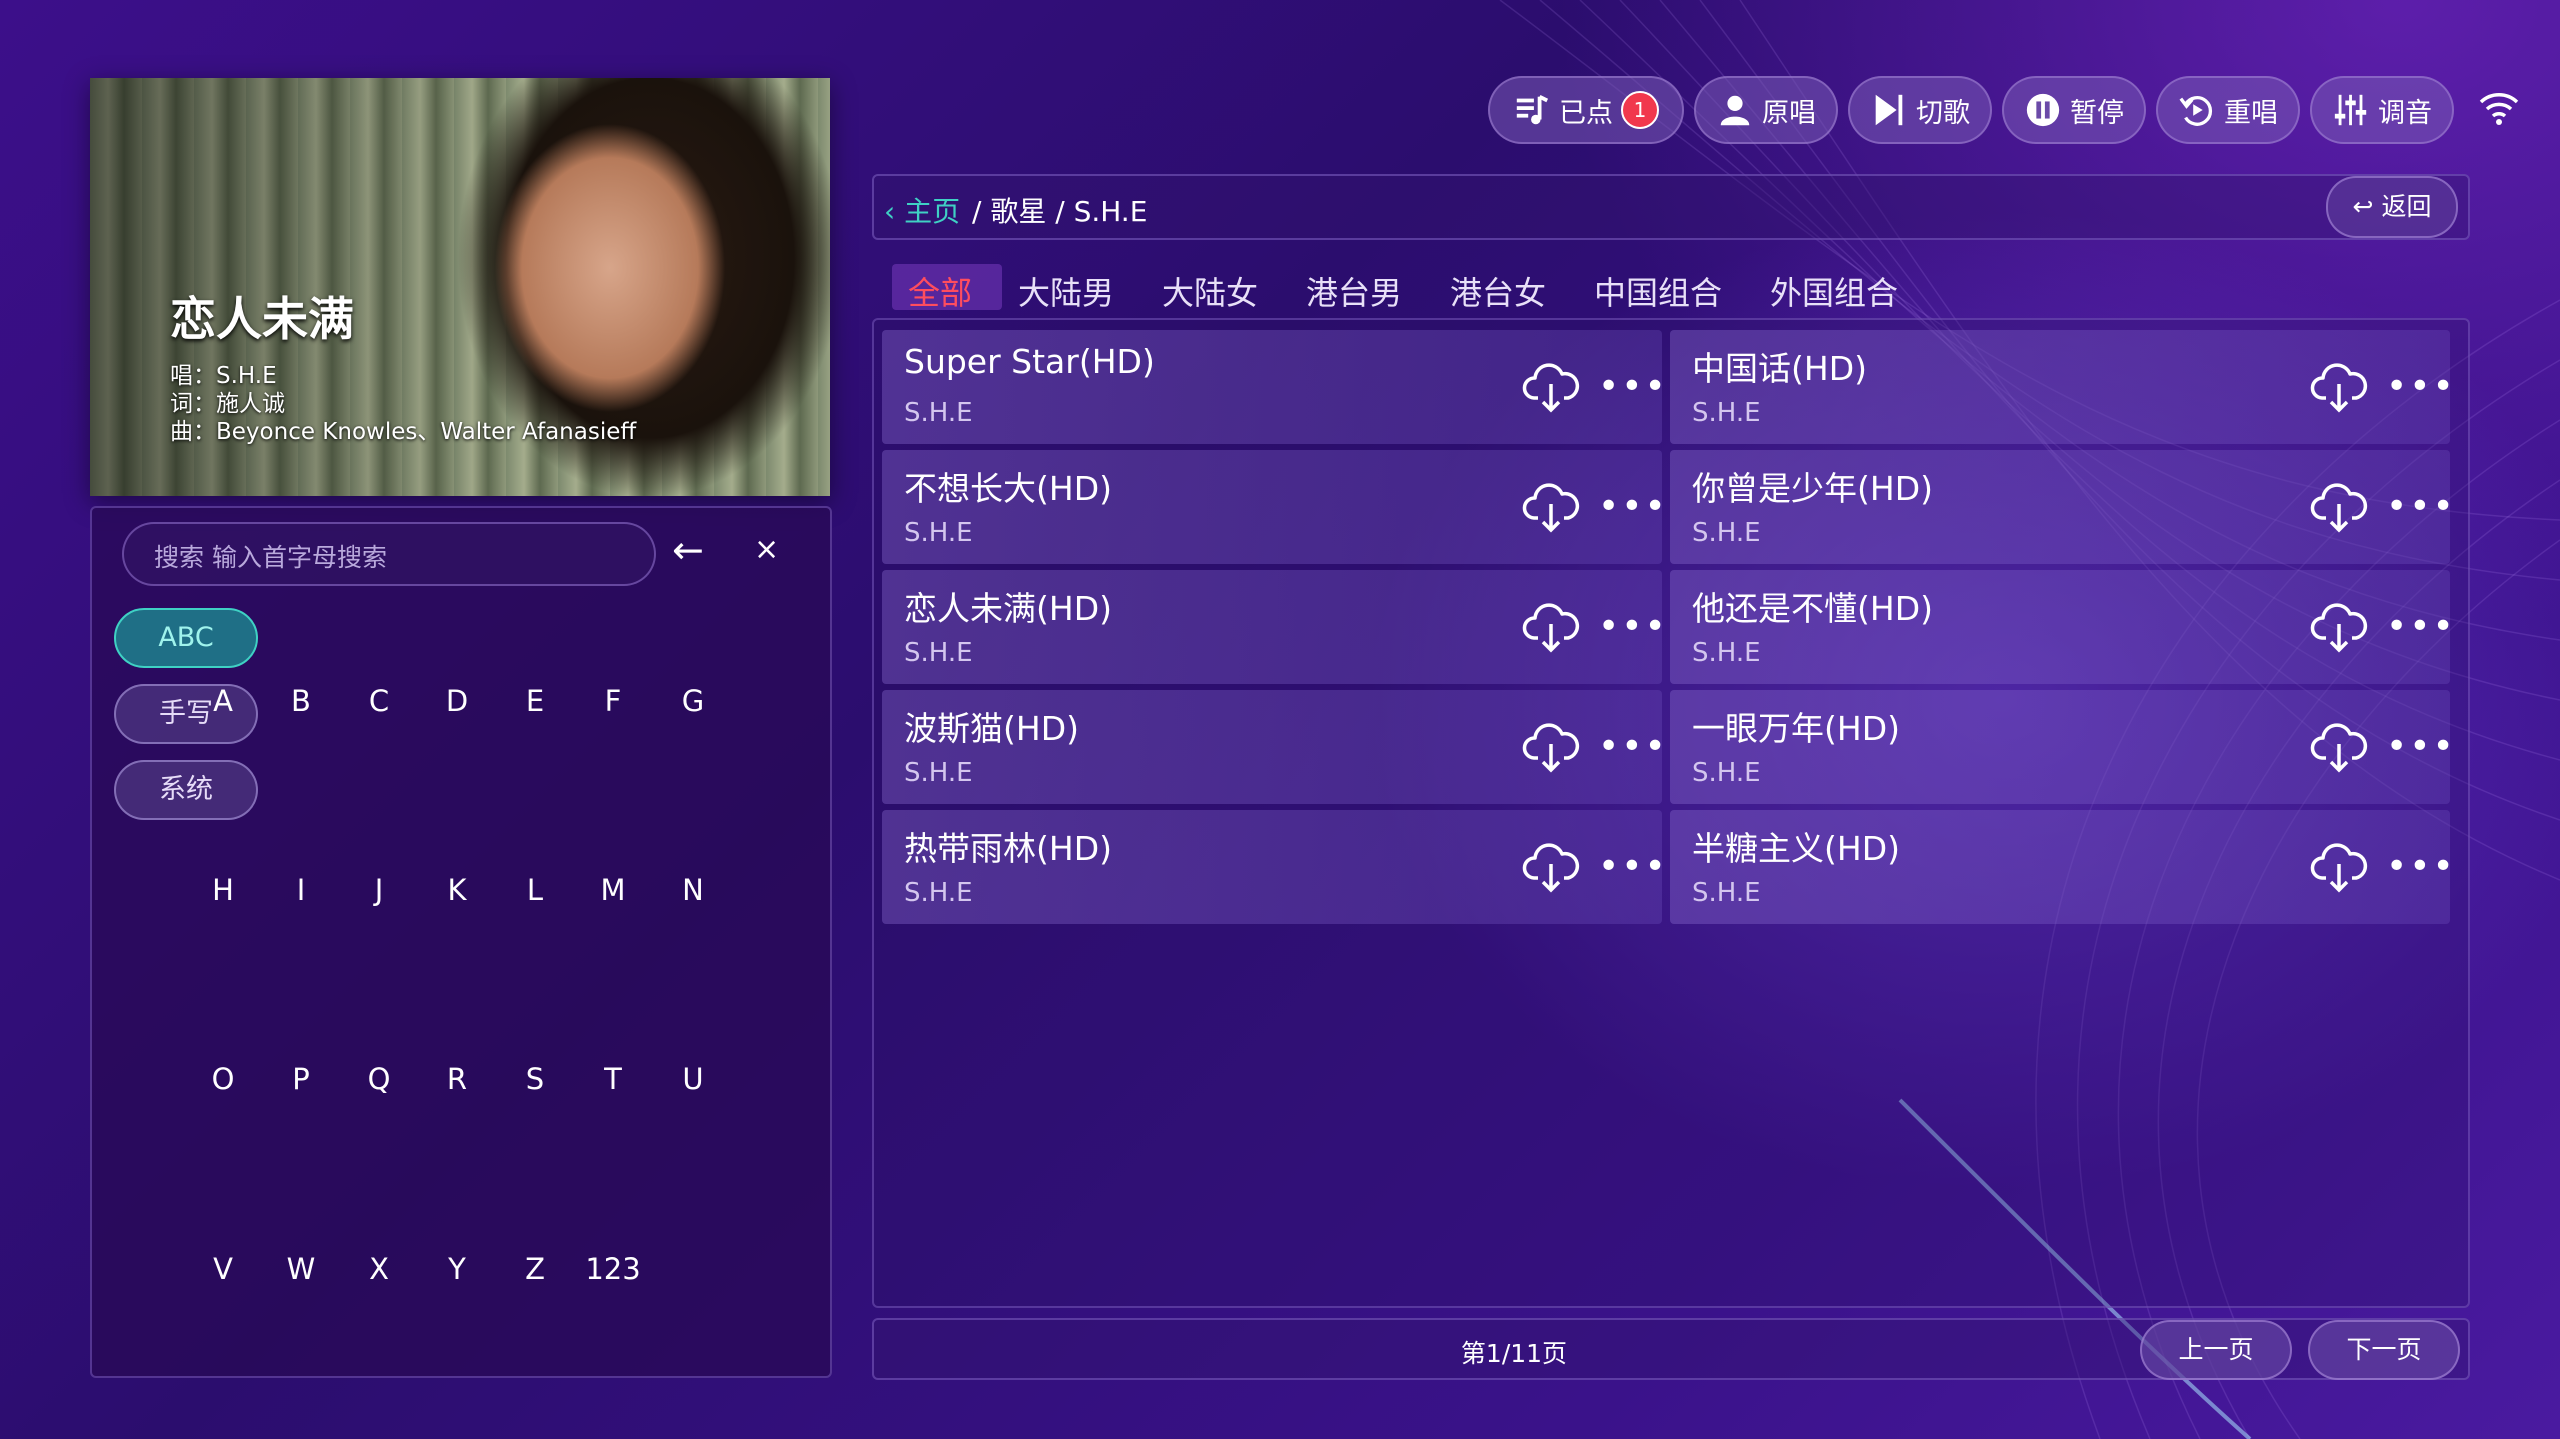 This screenshot has height=1439, width=2560. What do you see at coordinates (1060, 211) in the screenshot?
I see `breadcrumb-path: / 歌星 / S.H.E` at bounding box center [1060, 211].